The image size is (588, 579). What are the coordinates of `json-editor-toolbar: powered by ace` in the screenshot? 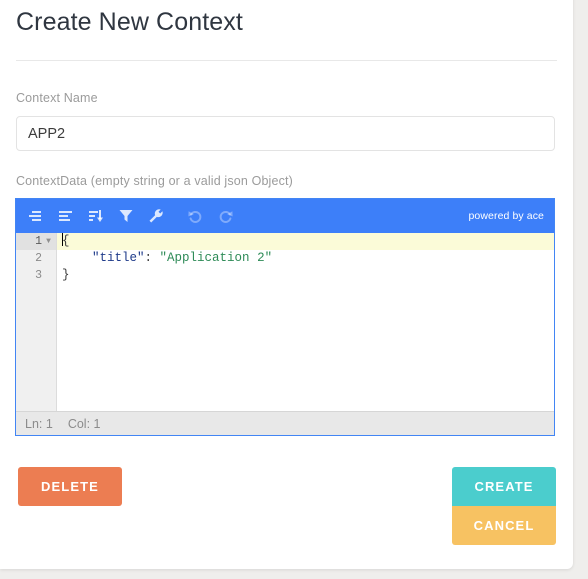 It's located at (285, 216).